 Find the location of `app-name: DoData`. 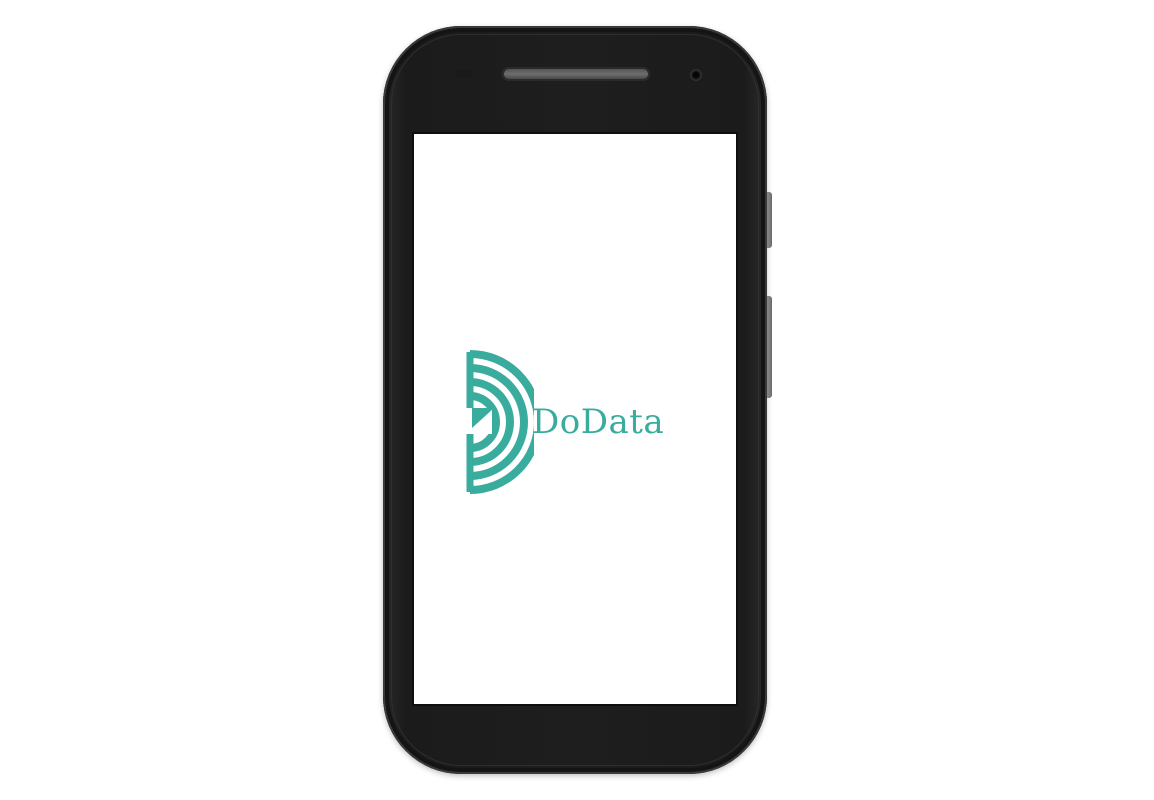

app-name: DoData is located at coordinates (598, 422).